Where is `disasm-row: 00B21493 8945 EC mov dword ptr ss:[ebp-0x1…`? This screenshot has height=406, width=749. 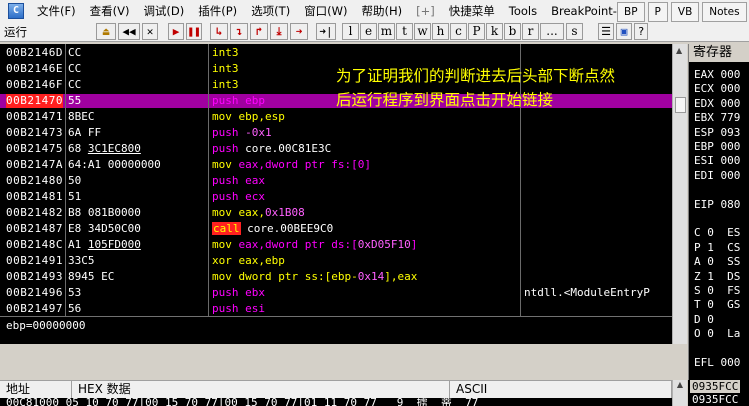
disasm-row: 00B21493 8945 EC mov dword ptr ss:[ebp-0x1… is located at coordinates (336, 277).